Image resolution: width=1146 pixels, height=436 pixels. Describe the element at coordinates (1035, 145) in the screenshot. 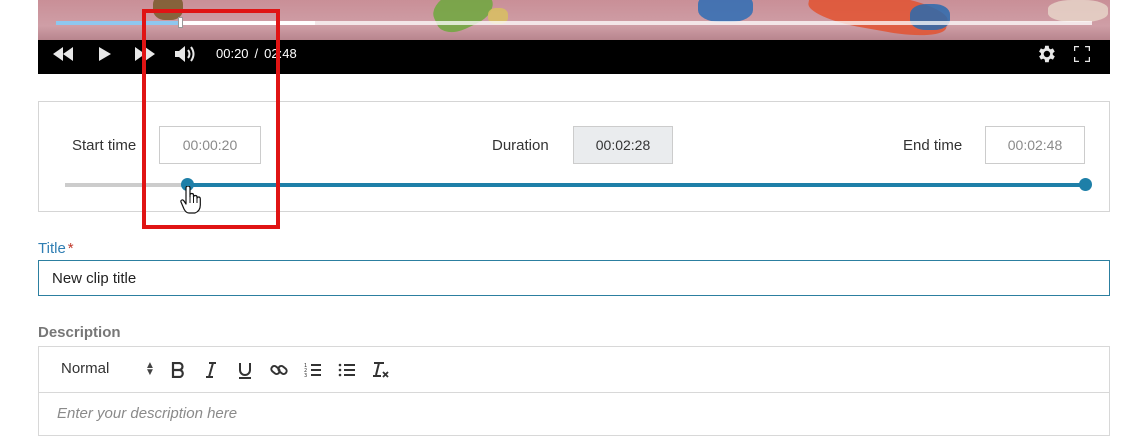

I see `end-time-input: 00:02:48` at that location.